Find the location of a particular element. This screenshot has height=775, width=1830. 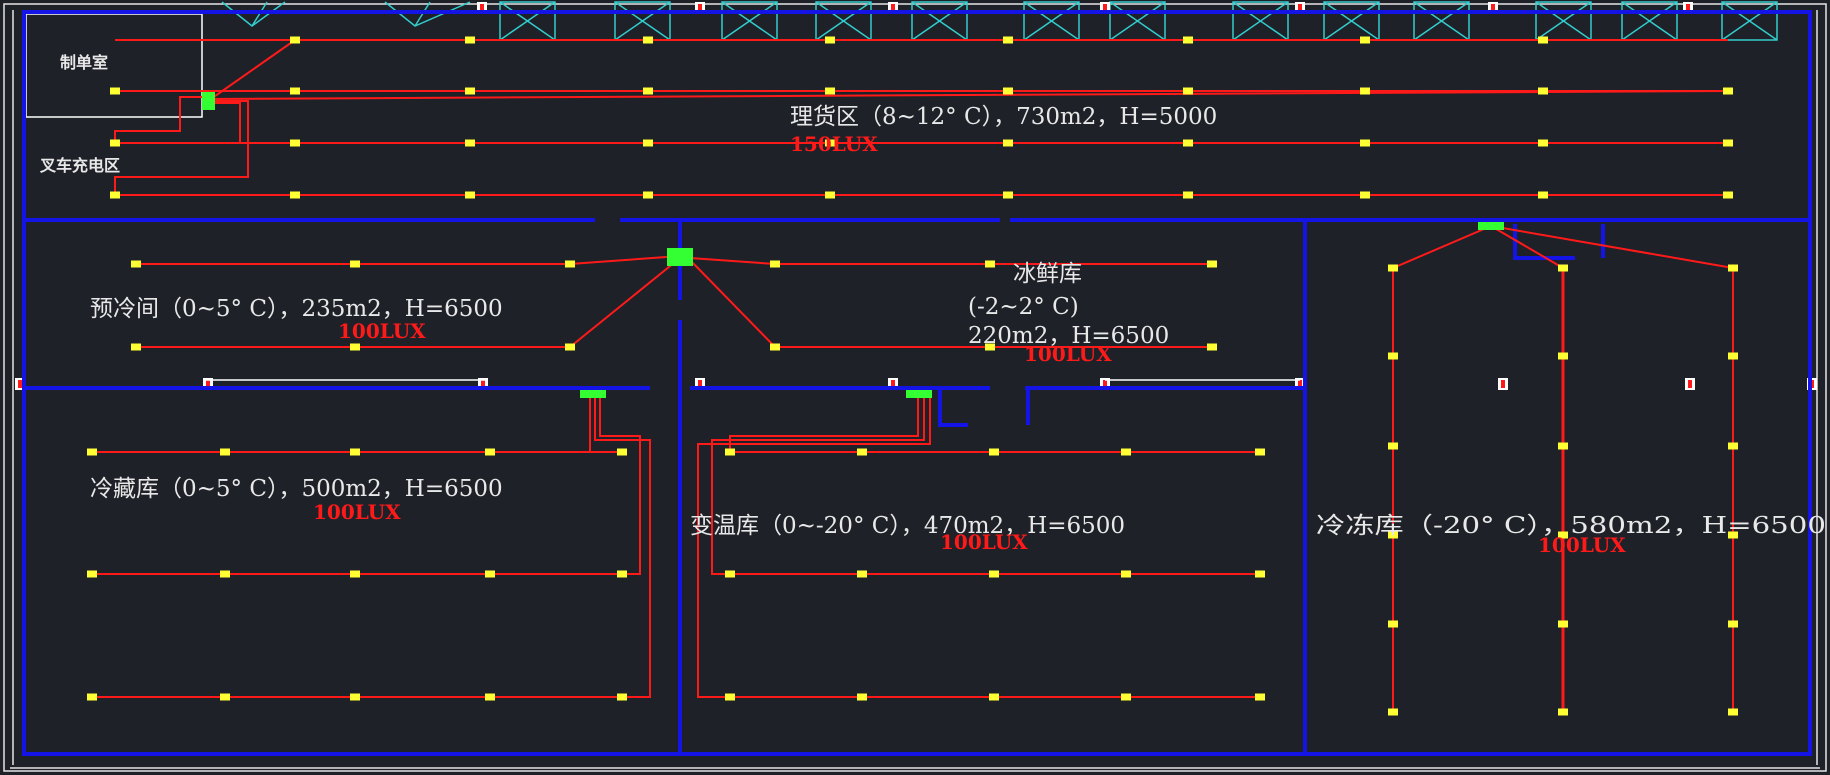

sorting-area-label: 理货区（8~12° C），730m2，H=5000 is located at coordinates (1003, 117).